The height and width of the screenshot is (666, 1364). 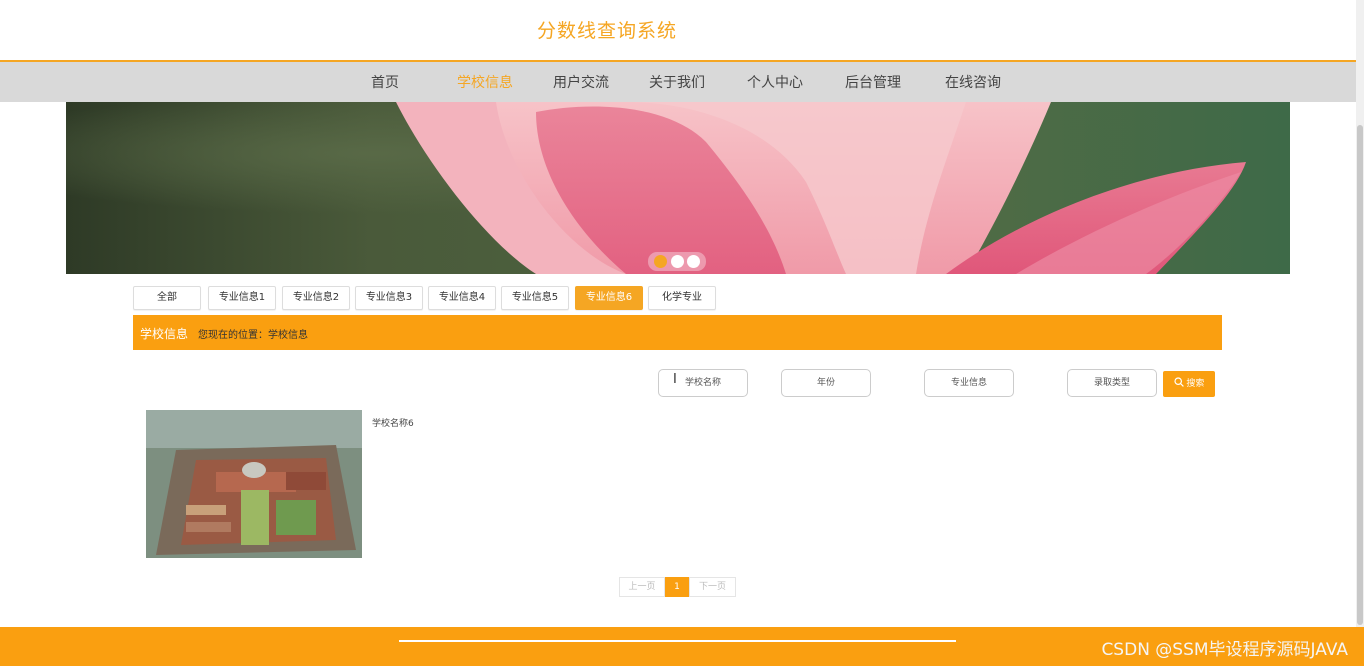 I want to click on nav-item-personal-center: 个人中心, so click(x=775, y=82).